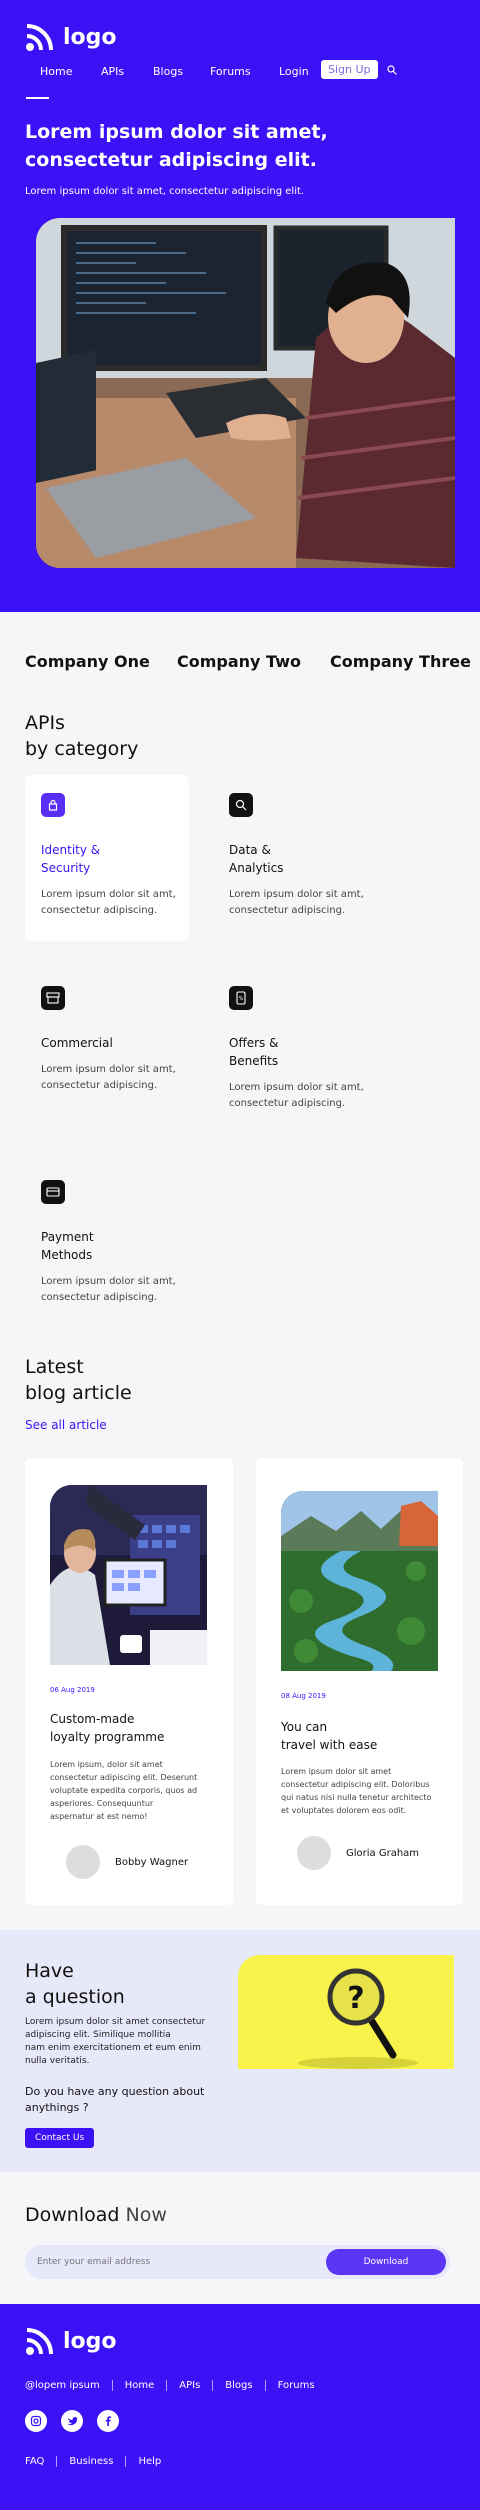 Image resolution: width=480 pixels, height=2510 pixels. I want to click on question-title: Have a question, so click(75, 1984).